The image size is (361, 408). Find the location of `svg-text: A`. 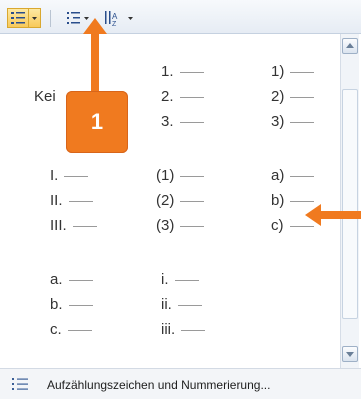

svg-text: A is located at coordinates (115, 16).